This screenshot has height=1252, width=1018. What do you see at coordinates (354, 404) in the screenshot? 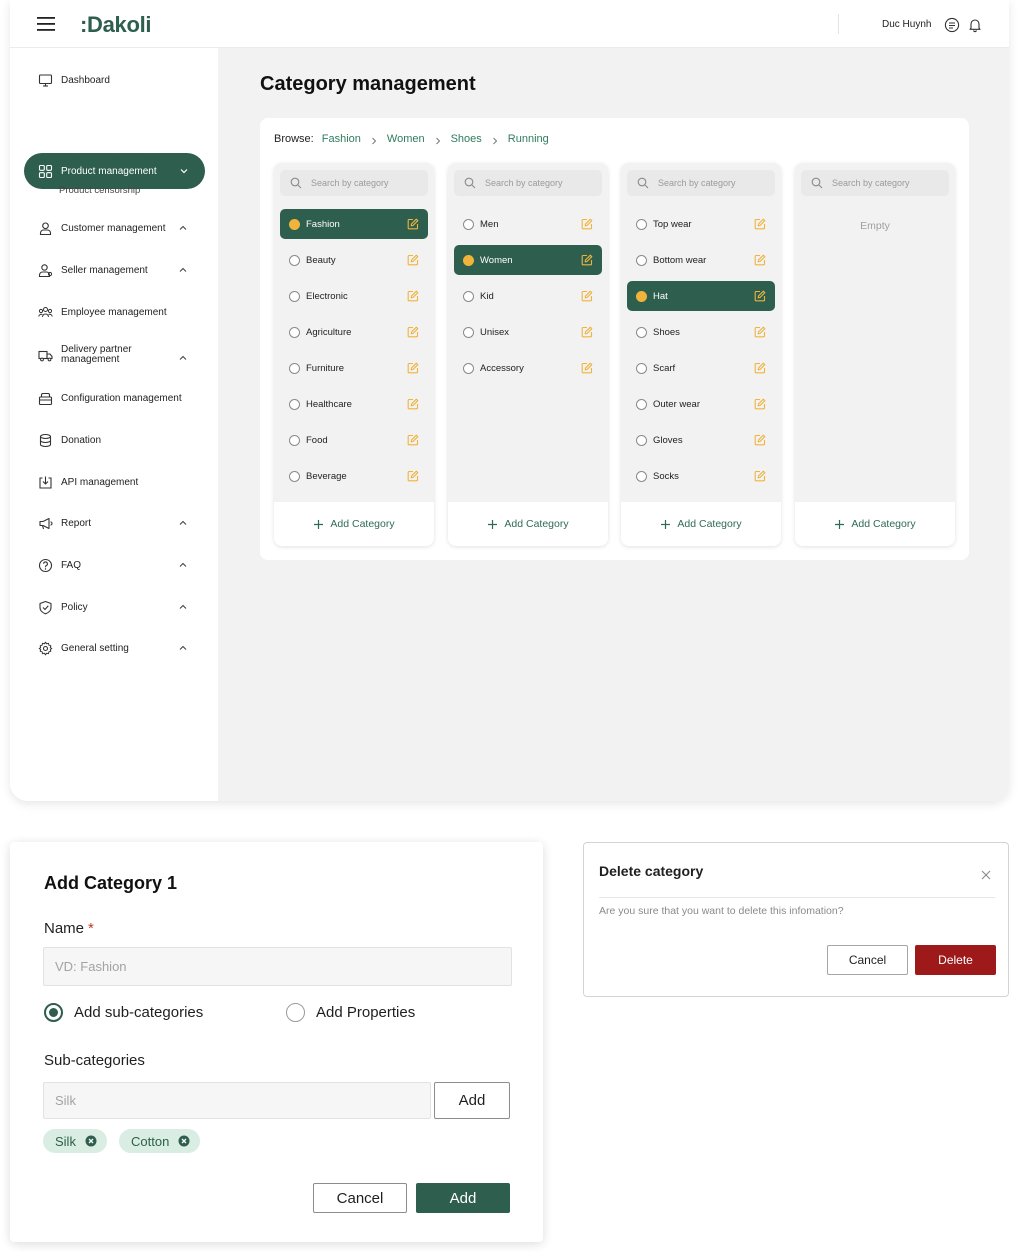
I see `category-item: Healthcare` at bounding box center [354, 404].